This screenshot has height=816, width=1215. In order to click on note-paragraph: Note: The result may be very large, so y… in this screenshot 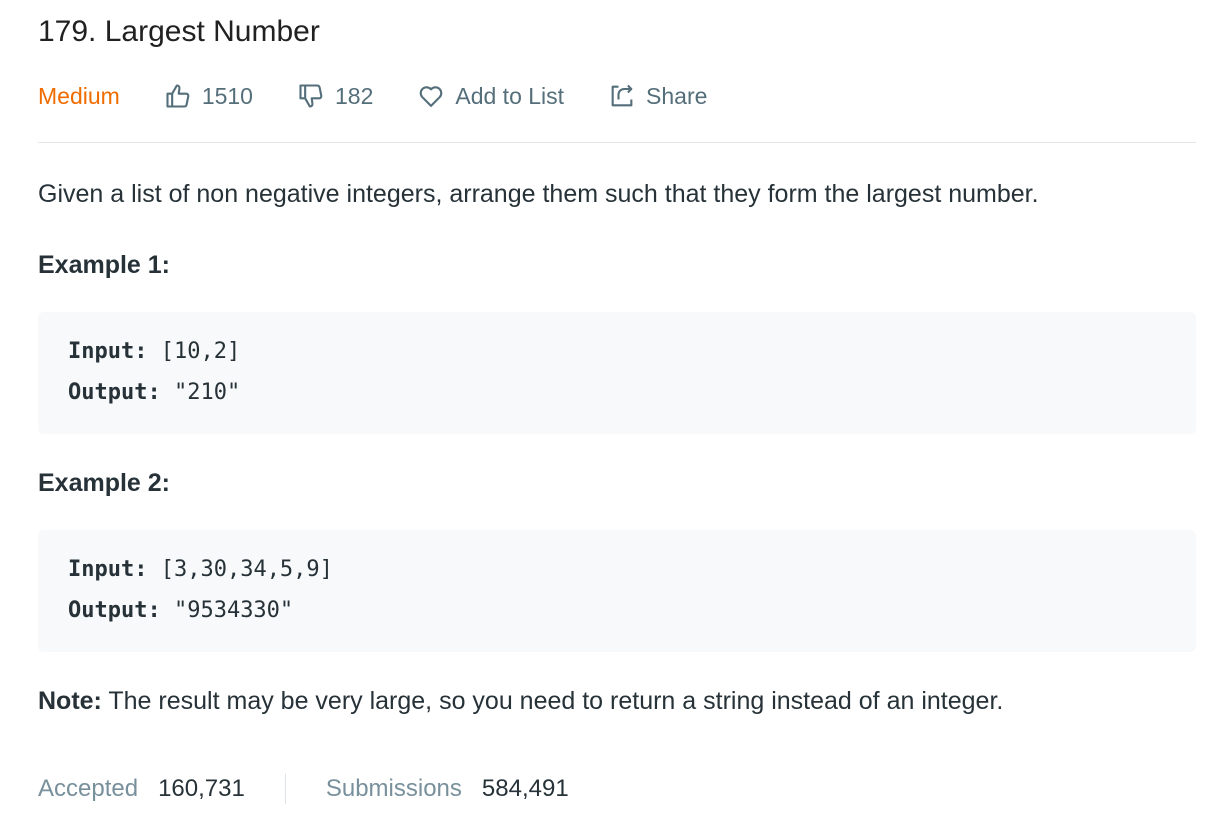, I will do `click(520, 701)`.